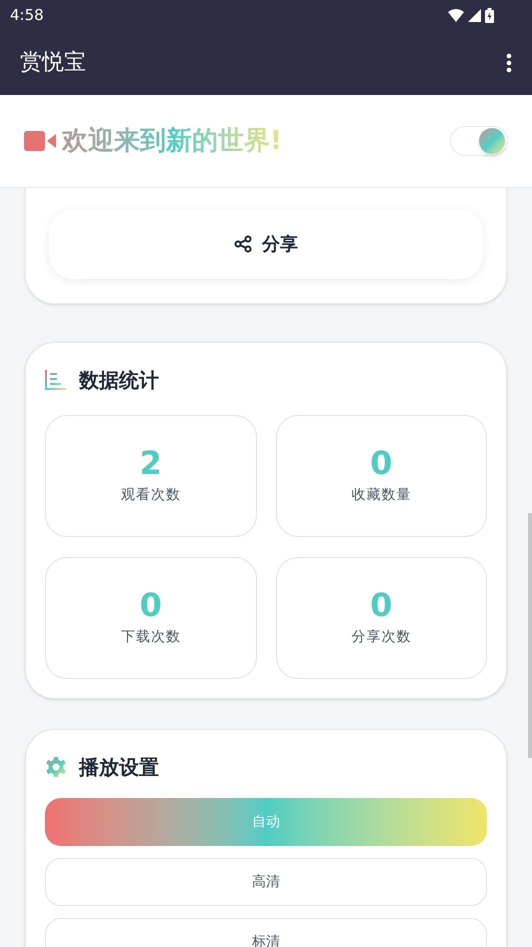 Image resolution: width=532 pixels, height=947 pixels. What do you see at coordinates (150, 637) in the screenshot?
I see `stat-label: 下载次数` at bounding box center [150, 637].